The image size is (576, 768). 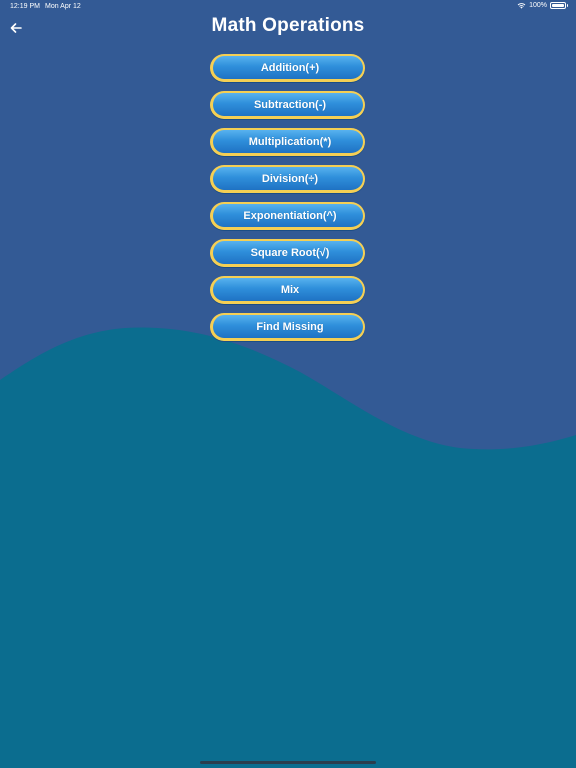 I want to click on subtraction-button: Subtraction(-), so click(x=287, y=105).